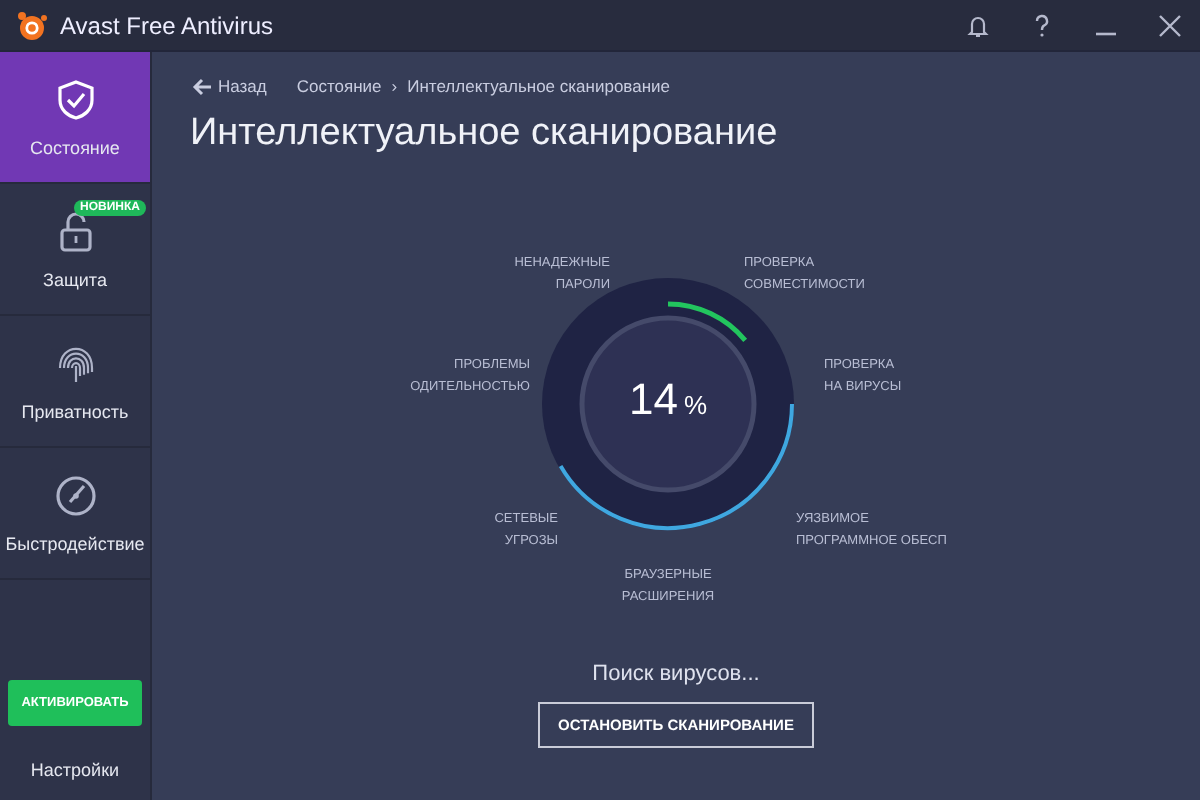 This screenshot has width=1200, height=800. What do you see at coordinates (1170, 25) in the screenshot?
I see `close-icon` at bounding box center [1170, 25].